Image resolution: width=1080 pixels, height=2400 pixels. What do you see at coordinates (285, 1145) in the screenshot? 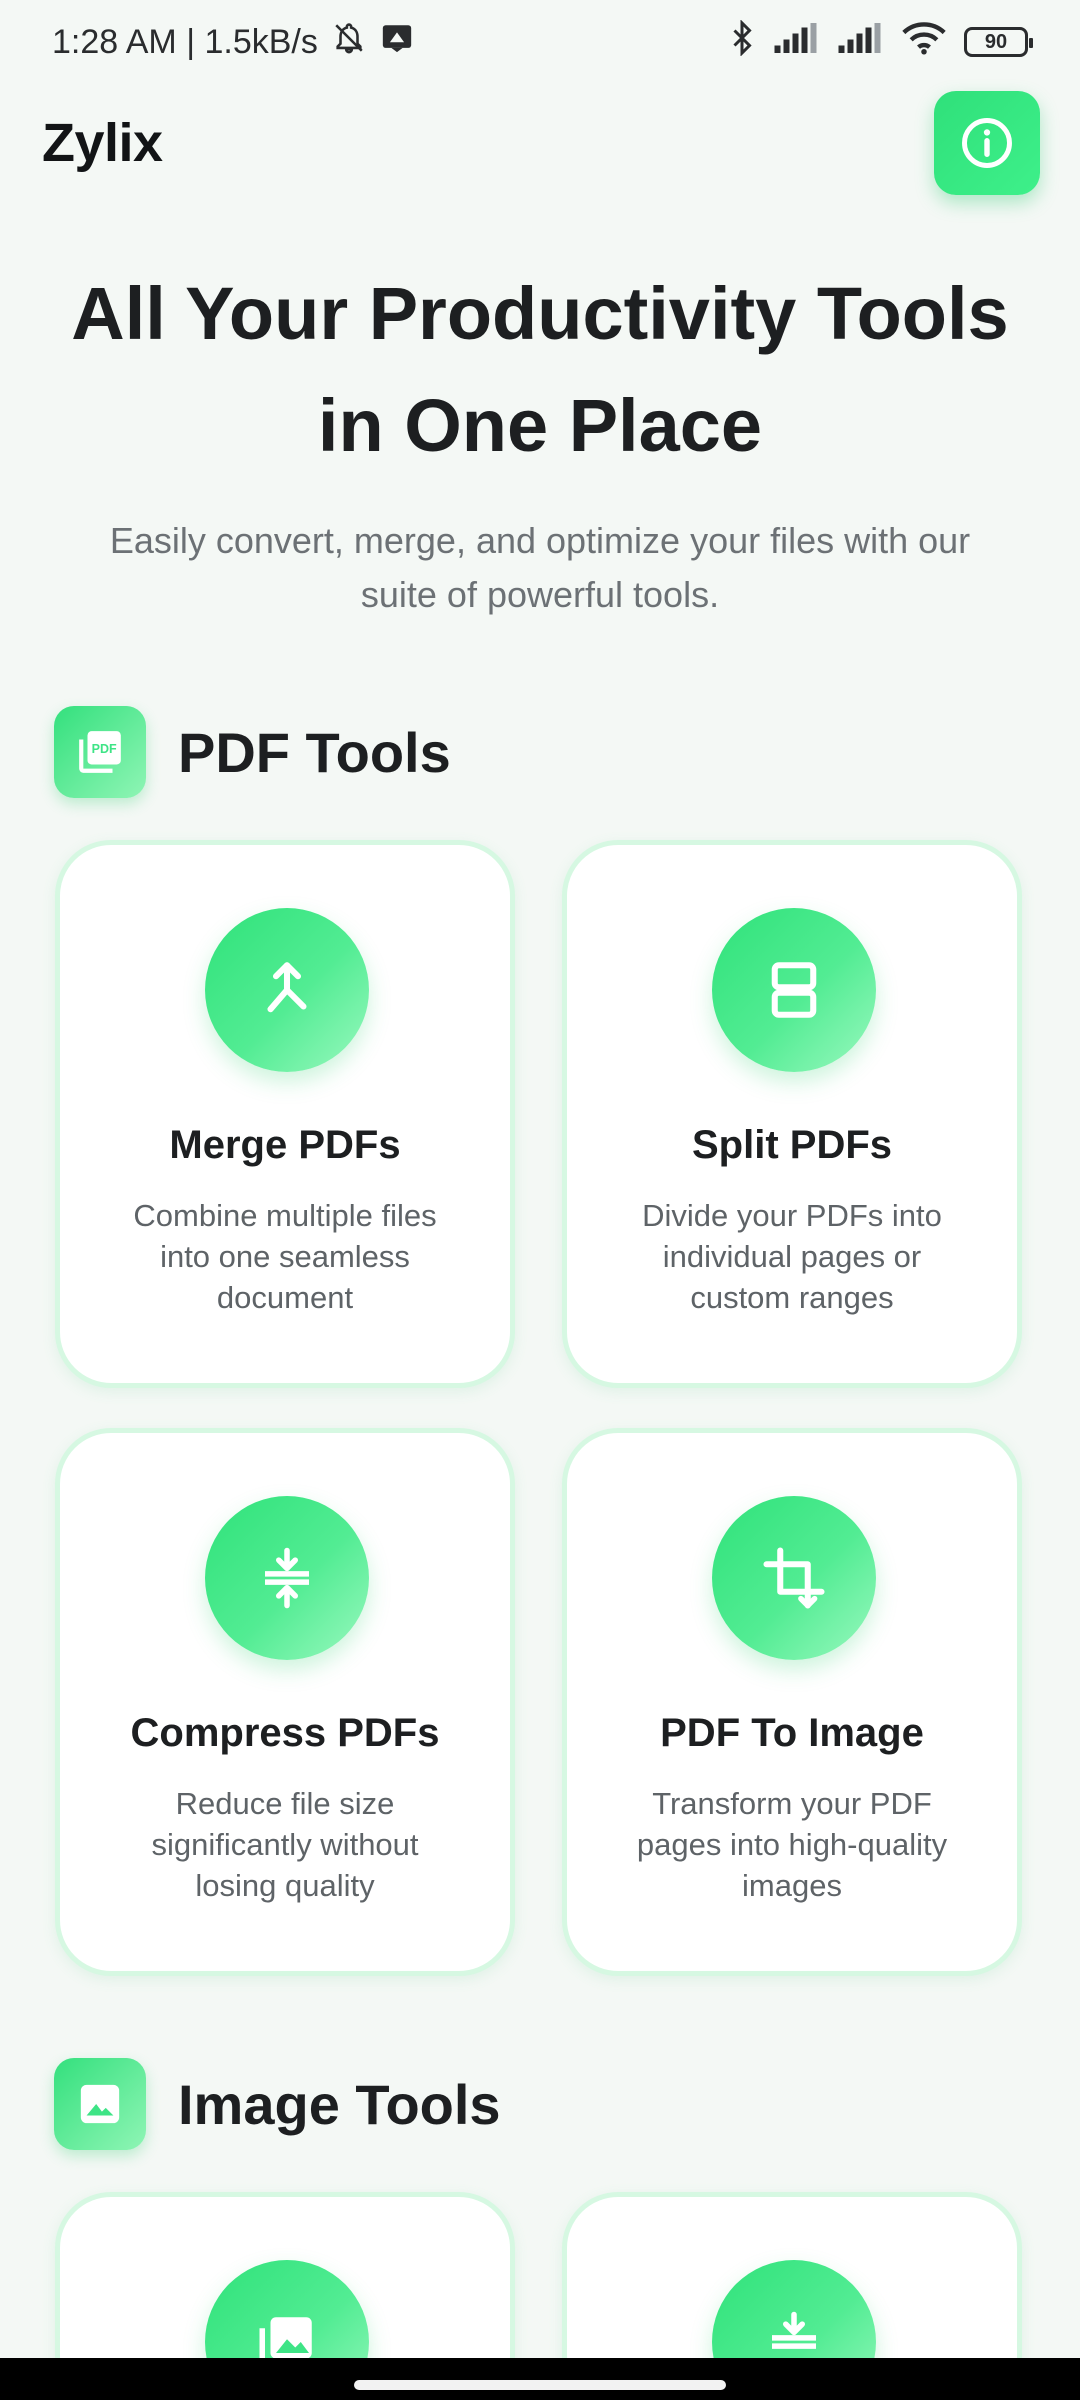
I see `card-title: Merge PDFs` at bounding box center [285, 1145].